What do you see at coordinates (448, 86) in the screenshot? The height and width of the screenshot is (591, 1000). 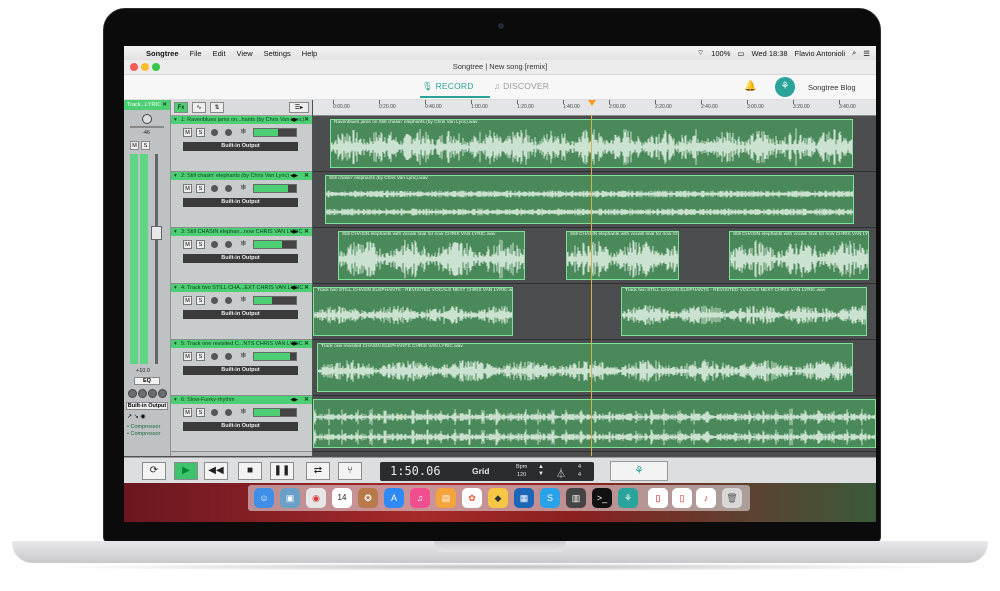 I see `tab-record: 🎙 RECORD` at bounding box center [448, 86].